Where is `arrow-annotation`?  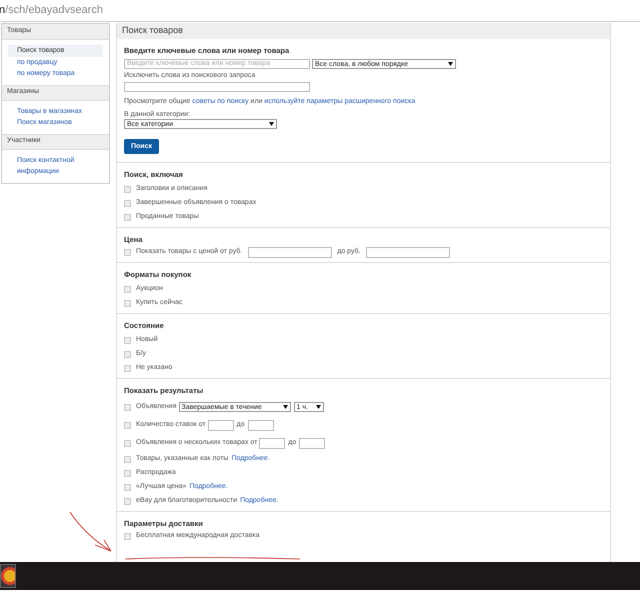 arrow-annotation is located at coordinates (91, 532).